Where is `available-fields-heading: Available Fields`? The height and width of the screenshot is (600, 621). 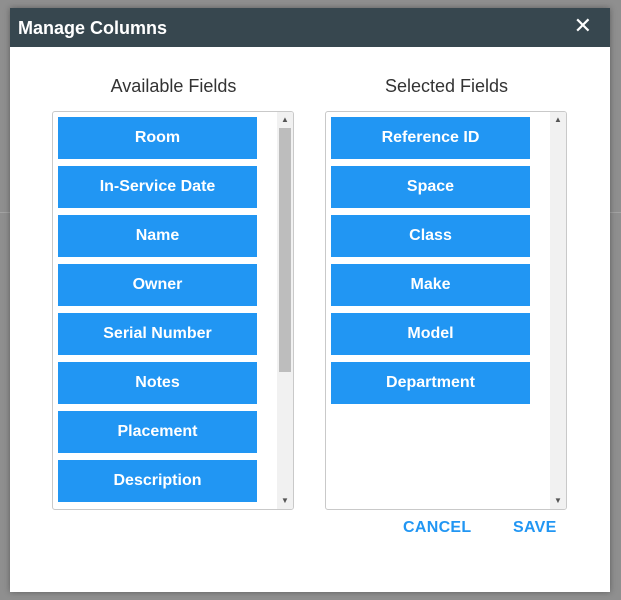 available-fields-heading: Available Fields is located at coordinates (173, 86).